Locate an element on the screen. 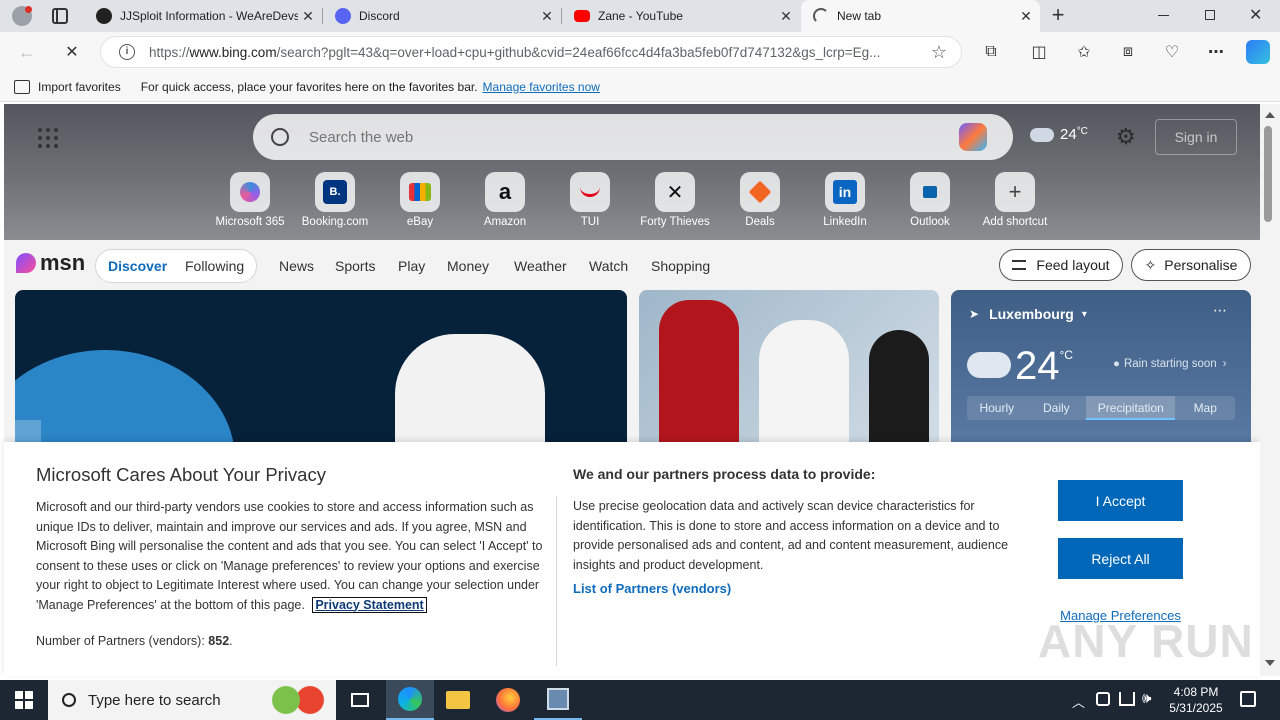 This screenshot has height=720, width=1280. taskbar-file-explorer is located at coordinates (458, 700).